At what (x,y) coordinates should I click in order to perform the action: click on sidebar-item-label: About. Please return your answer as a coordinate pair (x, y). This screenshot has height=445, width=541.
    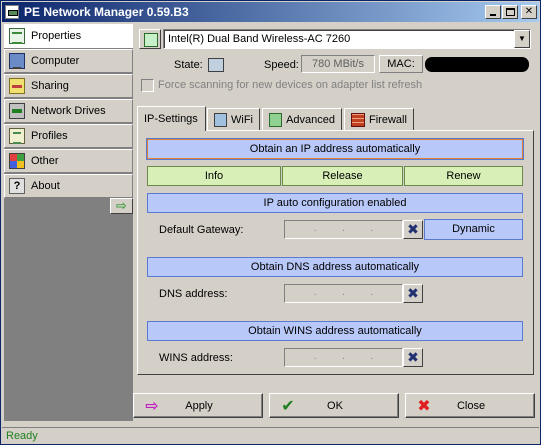
    Looking at the image, I should click on (45, 186).